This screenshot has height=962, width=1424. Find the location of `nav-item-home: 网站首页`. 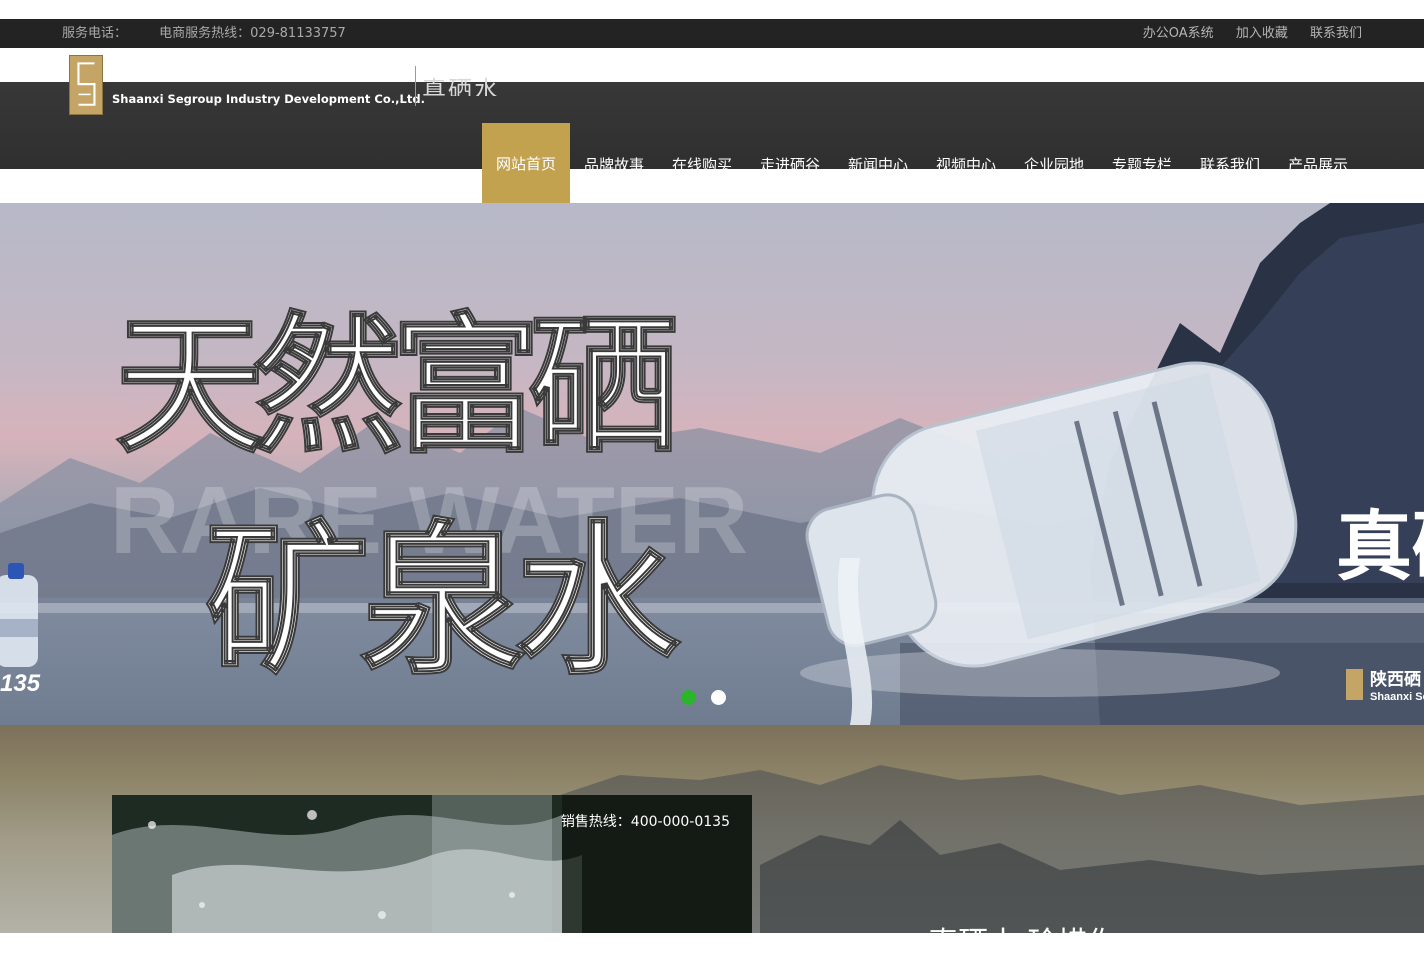

nav-item-home: 网站首页 is located at coordinates (526, 163).